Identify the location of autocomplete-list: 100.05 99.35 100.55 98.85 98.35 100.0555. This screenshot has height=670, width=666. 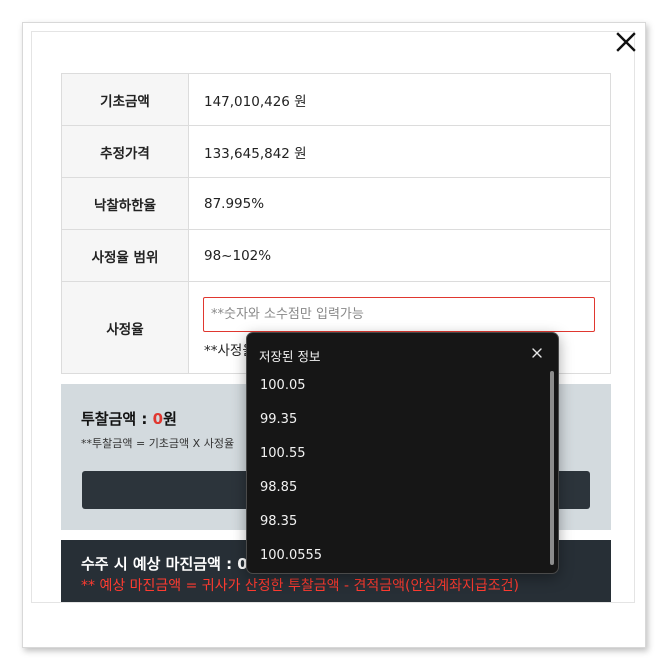
(397, 471).